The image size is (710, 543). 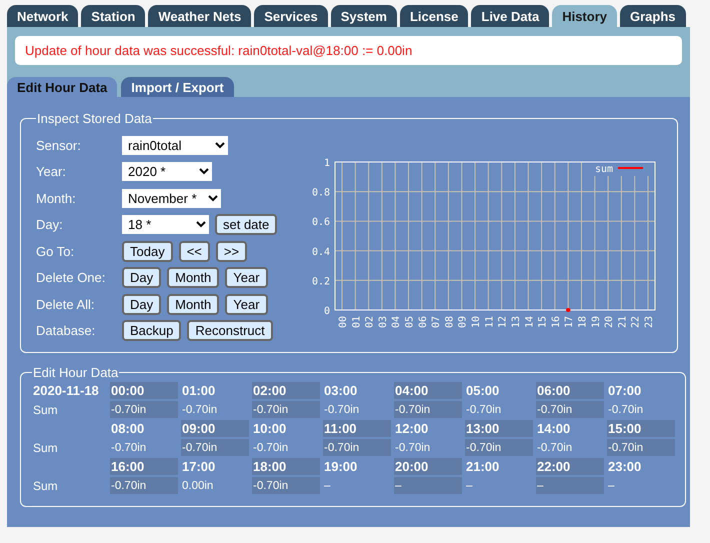 I want to click on hour-cell: 20:00, so click(x=428, y=466).